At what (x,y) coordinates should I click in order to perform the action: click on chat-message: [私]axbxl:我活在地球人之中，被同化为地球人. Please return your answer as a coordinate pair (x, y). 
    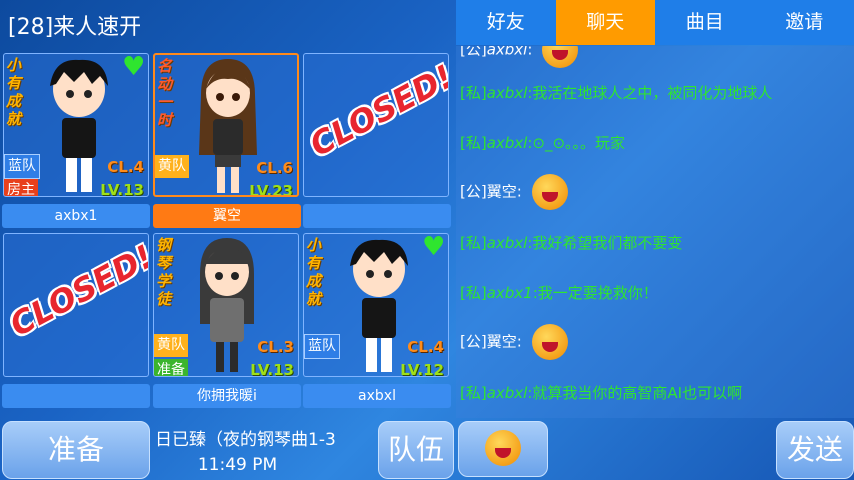
    Looking at the image, I should click on (616, 92).